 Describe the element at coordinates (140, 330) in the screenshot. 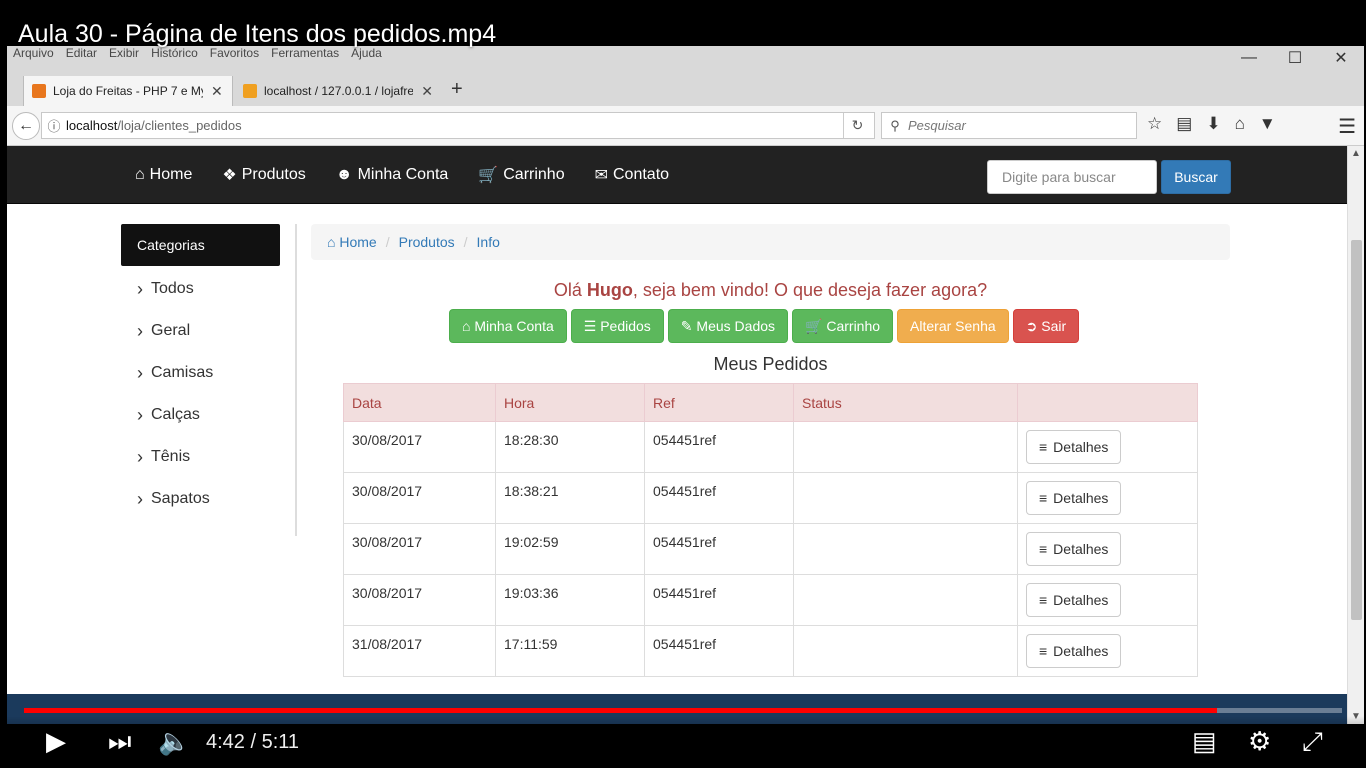

I see `chevron-right-icon: ›` at that location.